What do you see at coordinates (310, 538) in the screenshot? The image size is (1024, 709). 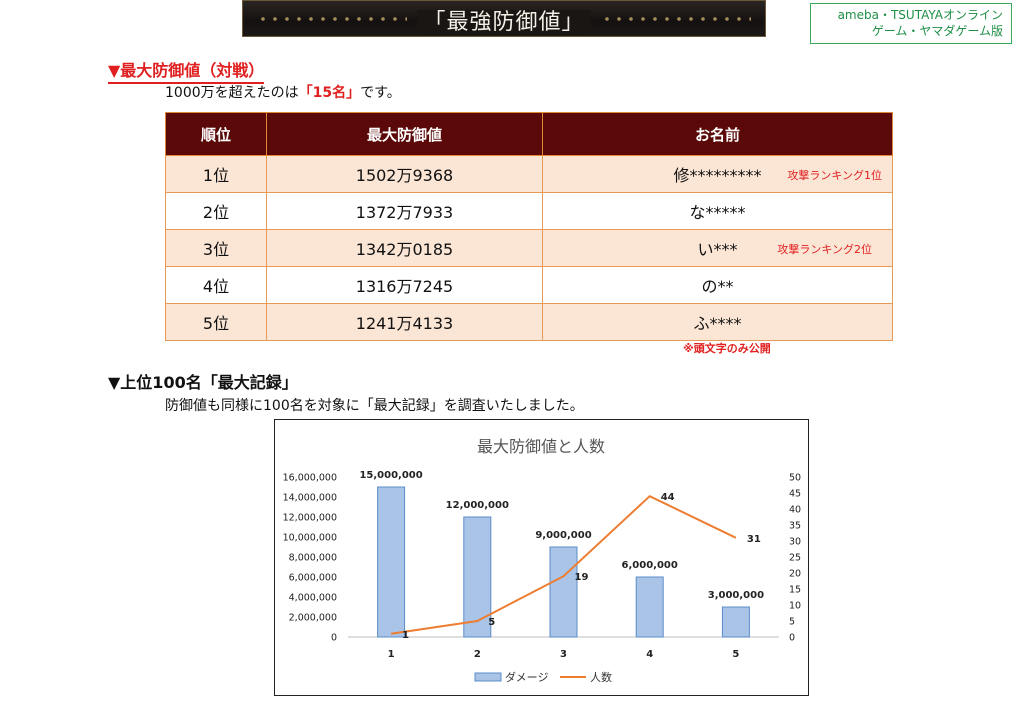 I see `y-left-tick-label: 10,000,000` at bounding box center [310, 538].